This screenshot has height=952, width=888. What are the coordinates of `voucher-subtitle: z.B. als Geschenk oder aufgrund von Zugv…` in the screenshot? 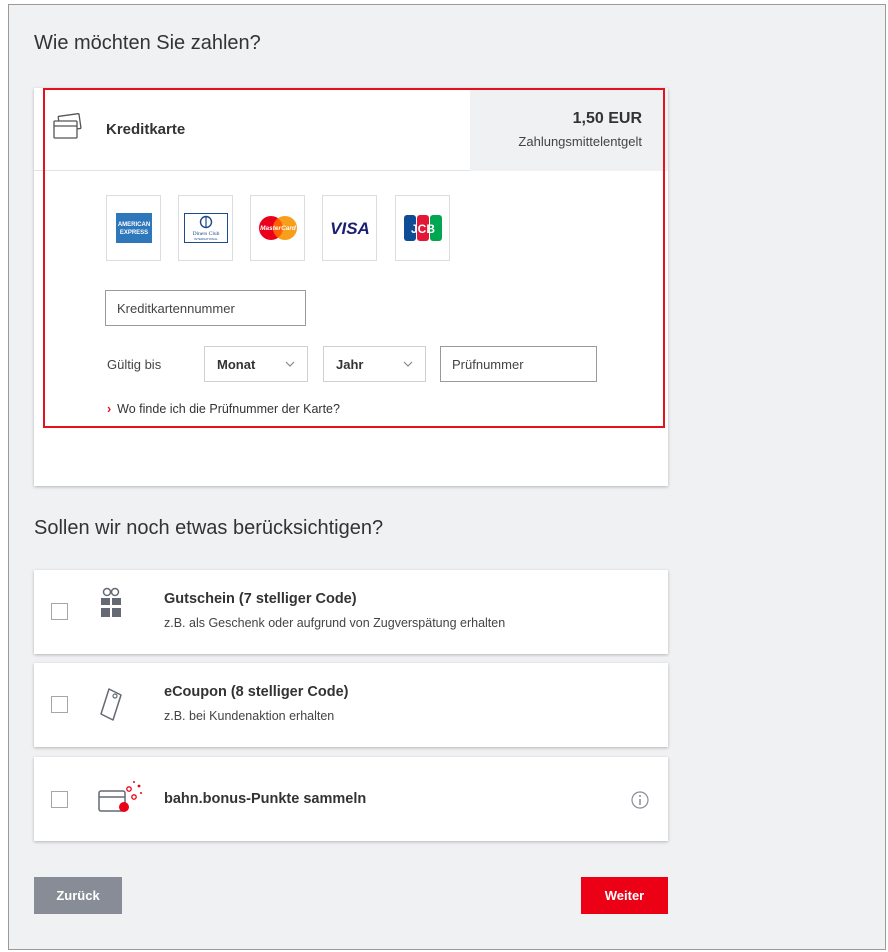 It's located at (335, 623).